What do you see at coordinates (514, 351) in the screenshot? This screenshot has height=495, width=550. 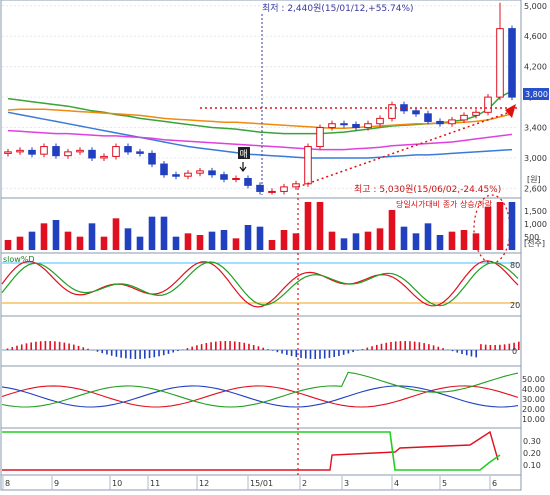 I see `macd-zero-label: 0` at bounding box center [514, 351].